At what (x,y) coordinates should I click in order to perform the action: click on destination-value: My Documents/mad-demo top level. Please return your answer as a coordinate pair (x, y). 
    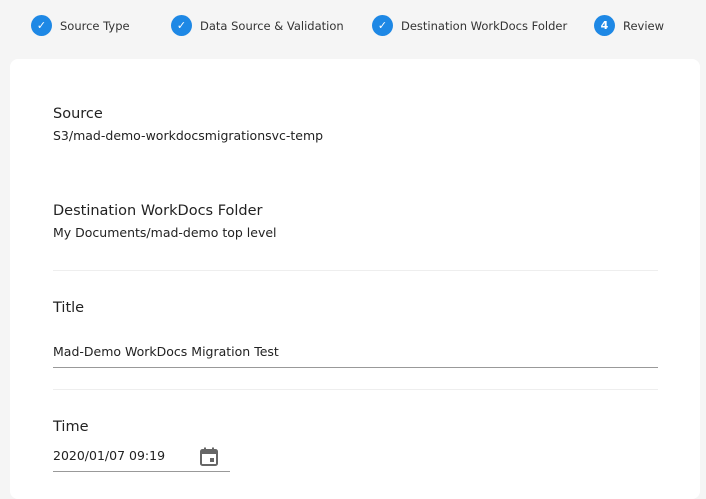
    Looking at the image, I should click on (165, 232).